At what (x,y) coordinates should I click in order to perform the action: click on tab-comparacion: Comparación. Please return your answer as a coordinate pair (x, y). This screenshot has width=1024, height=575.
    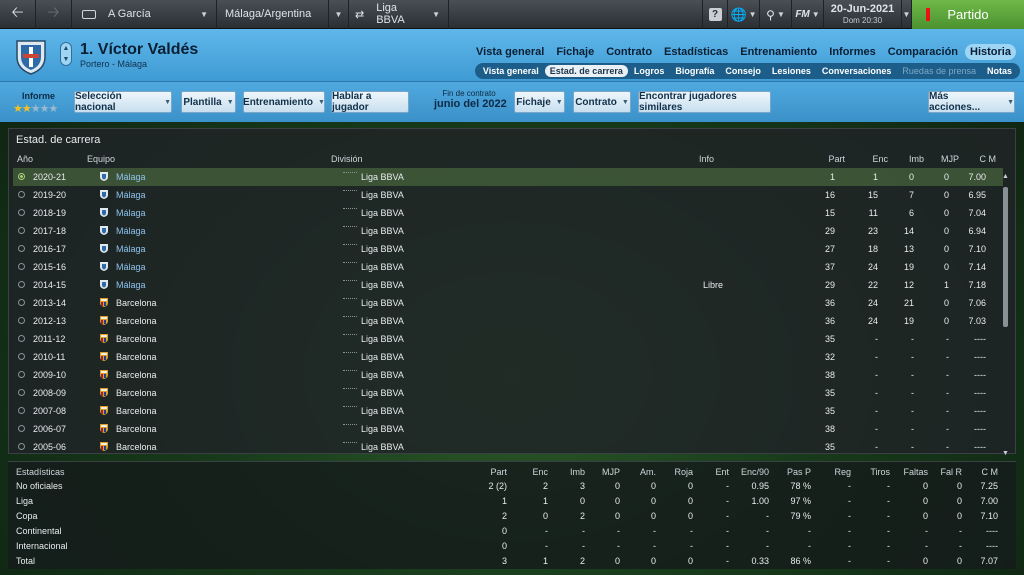
    Looking at the image, I should click on (923, 52).